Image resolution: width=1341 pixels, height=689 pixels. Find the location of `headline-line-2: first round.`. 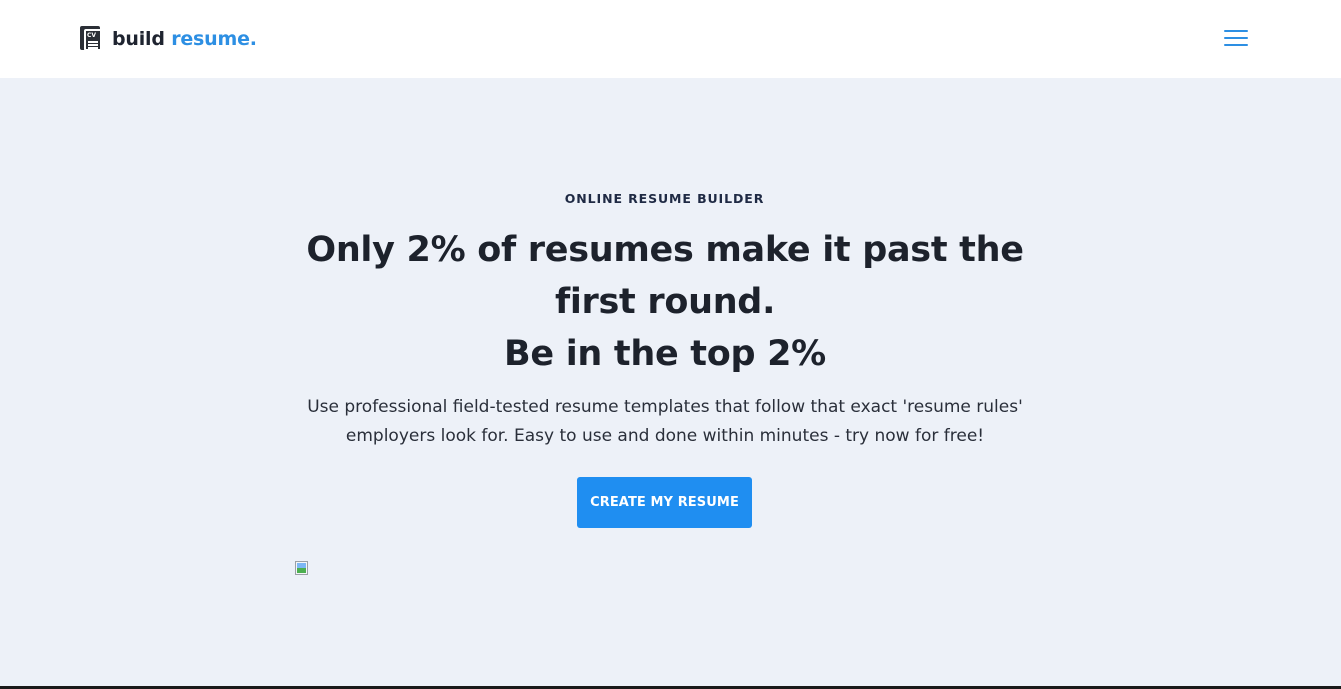

headline-line-2: first round. is located at coordinates (665, 302).